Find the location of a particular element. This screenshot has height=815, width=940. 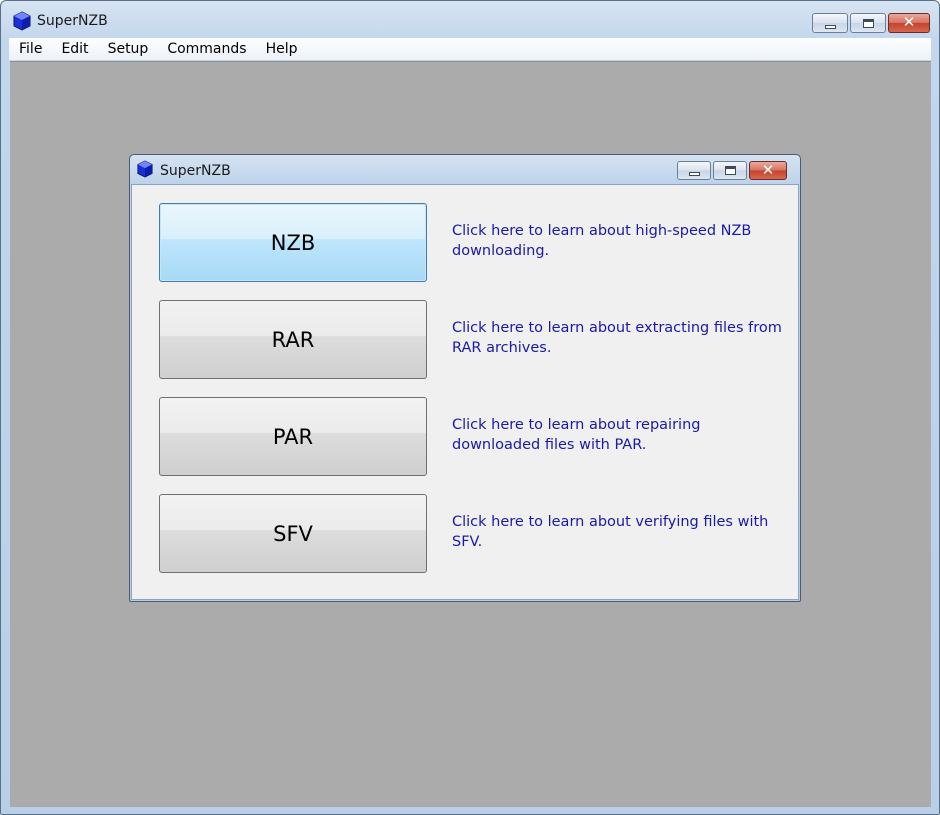

nzb-button: NZB is located at coordinates (293, 242).